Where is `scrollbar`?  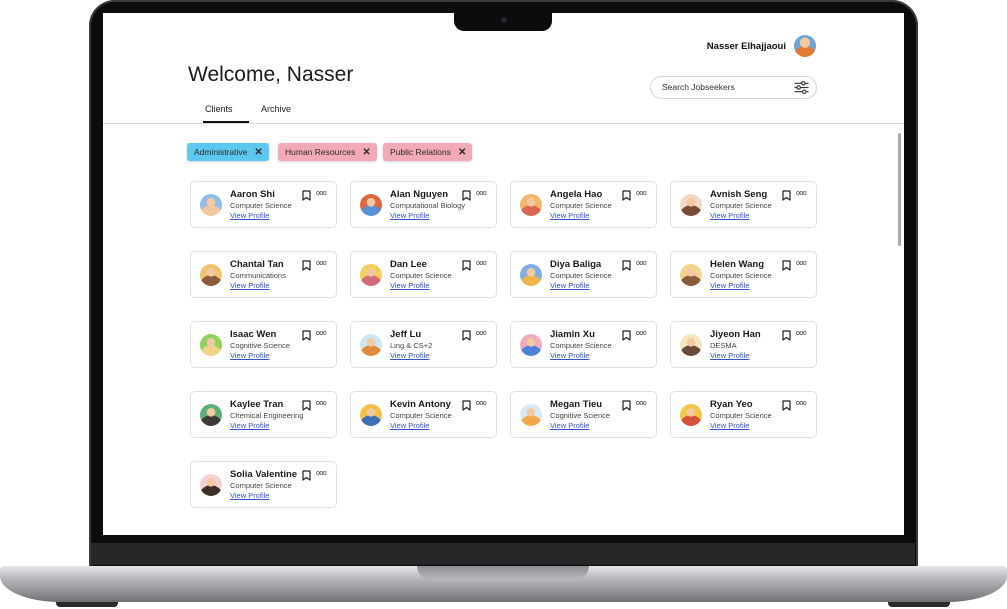 scrollbar is located at coordinates (899, 189).